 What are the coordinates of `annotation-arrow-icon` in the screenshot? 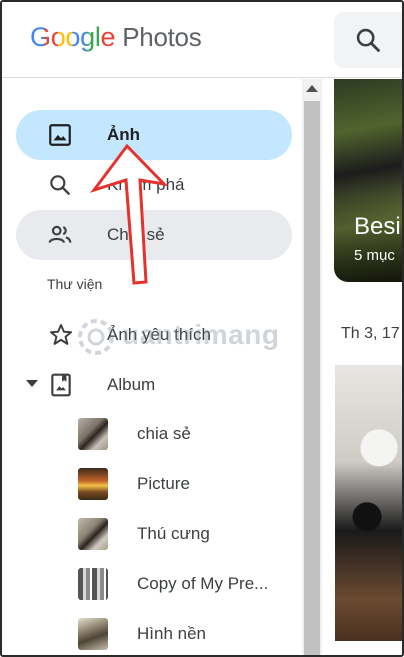 It's located at (129, 214).